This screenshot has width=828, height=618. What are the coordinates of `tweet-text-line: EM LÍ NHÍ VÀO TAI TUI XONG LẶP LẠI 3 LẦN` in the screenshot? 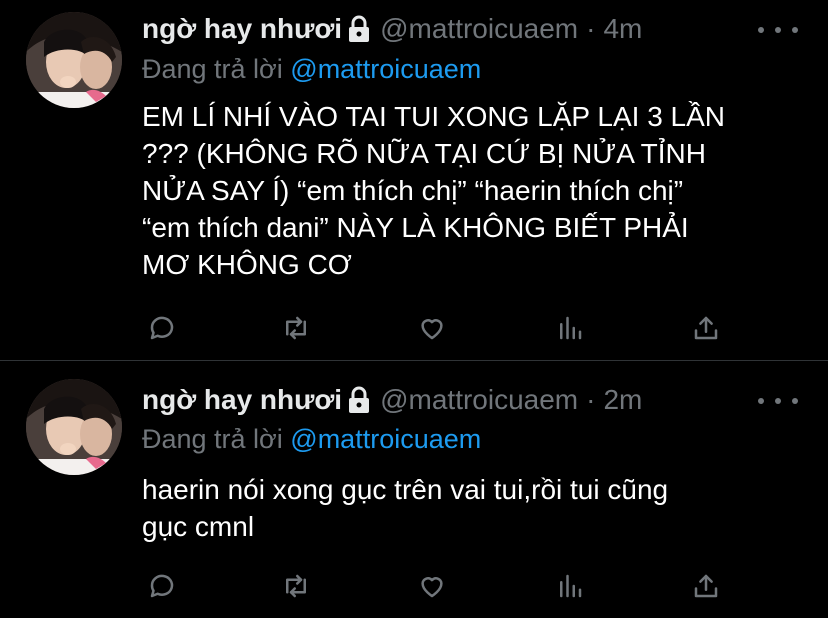 It's located at (434, 116).